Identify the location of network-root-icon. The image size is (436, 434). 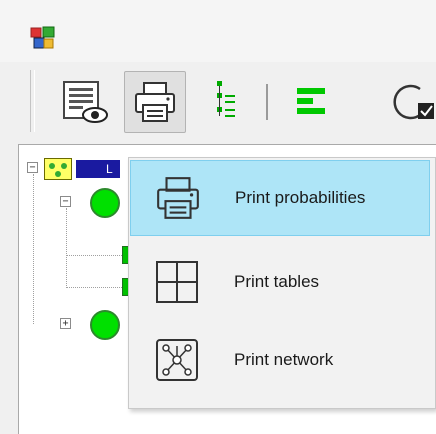
(58, 169).